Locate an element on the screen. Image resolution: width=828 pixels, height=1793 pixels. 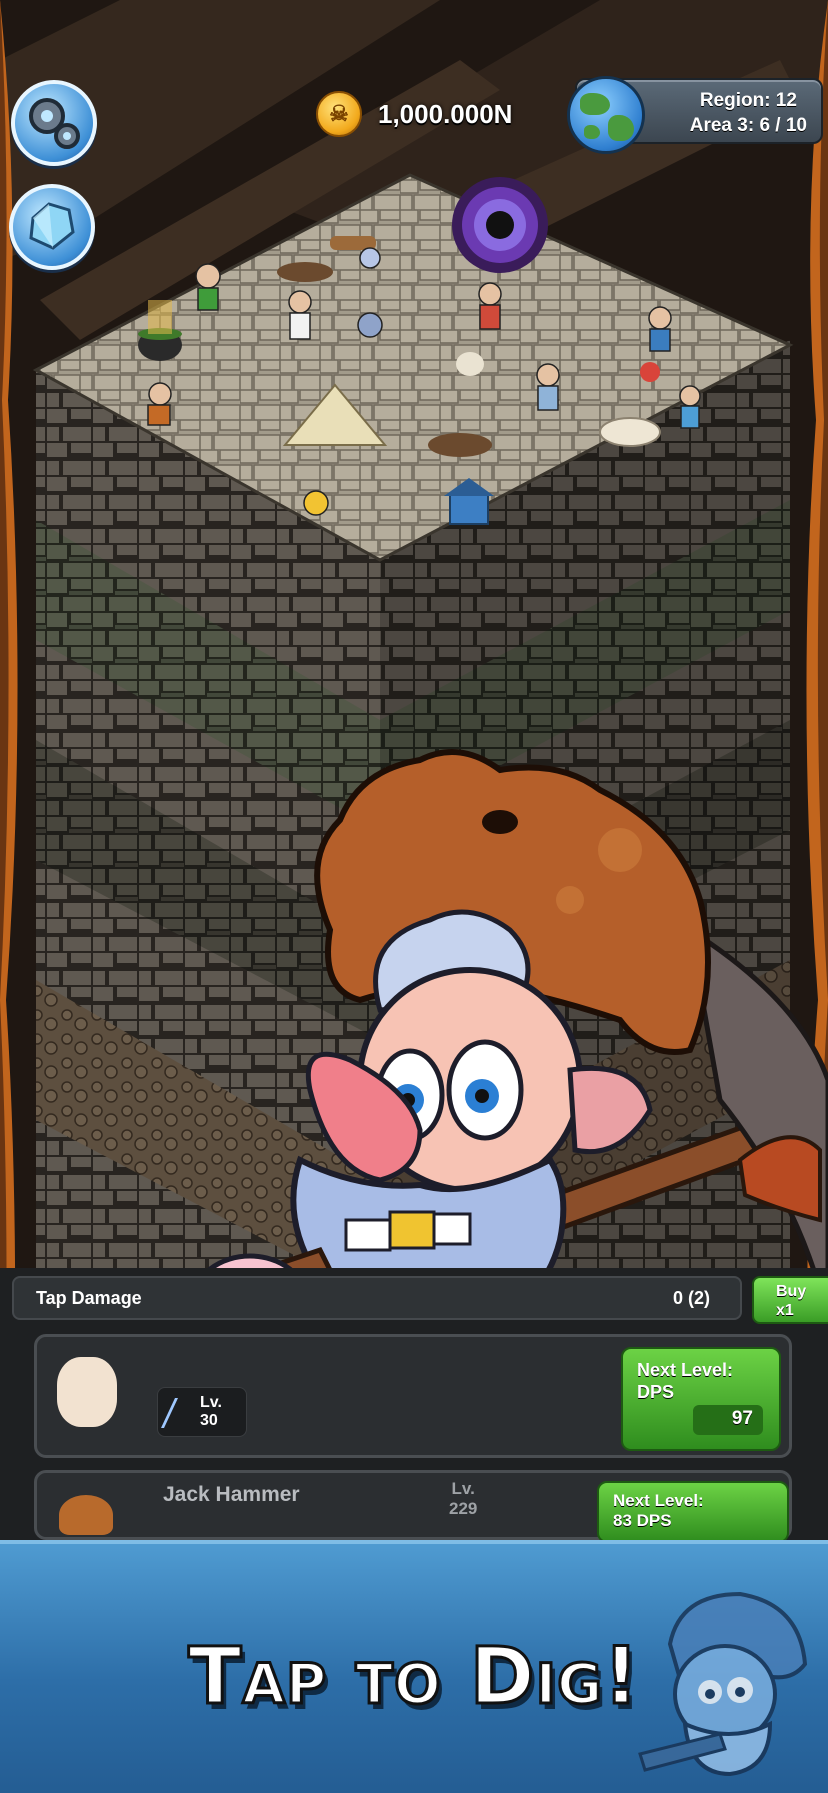
level-up-button: Next Level: 83 DPS is located at coordinates (693, 1512).